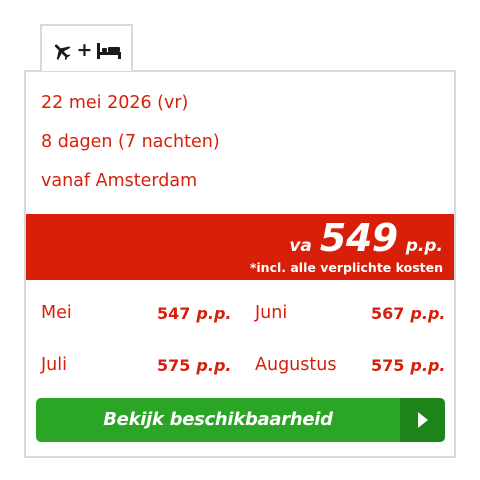 The image size is (480, 480). What do you see at coordinates (346, 267) in the screenshot?
I see `price-note: *incl. alle verplichte kosten` at bounding box center [346, 267].